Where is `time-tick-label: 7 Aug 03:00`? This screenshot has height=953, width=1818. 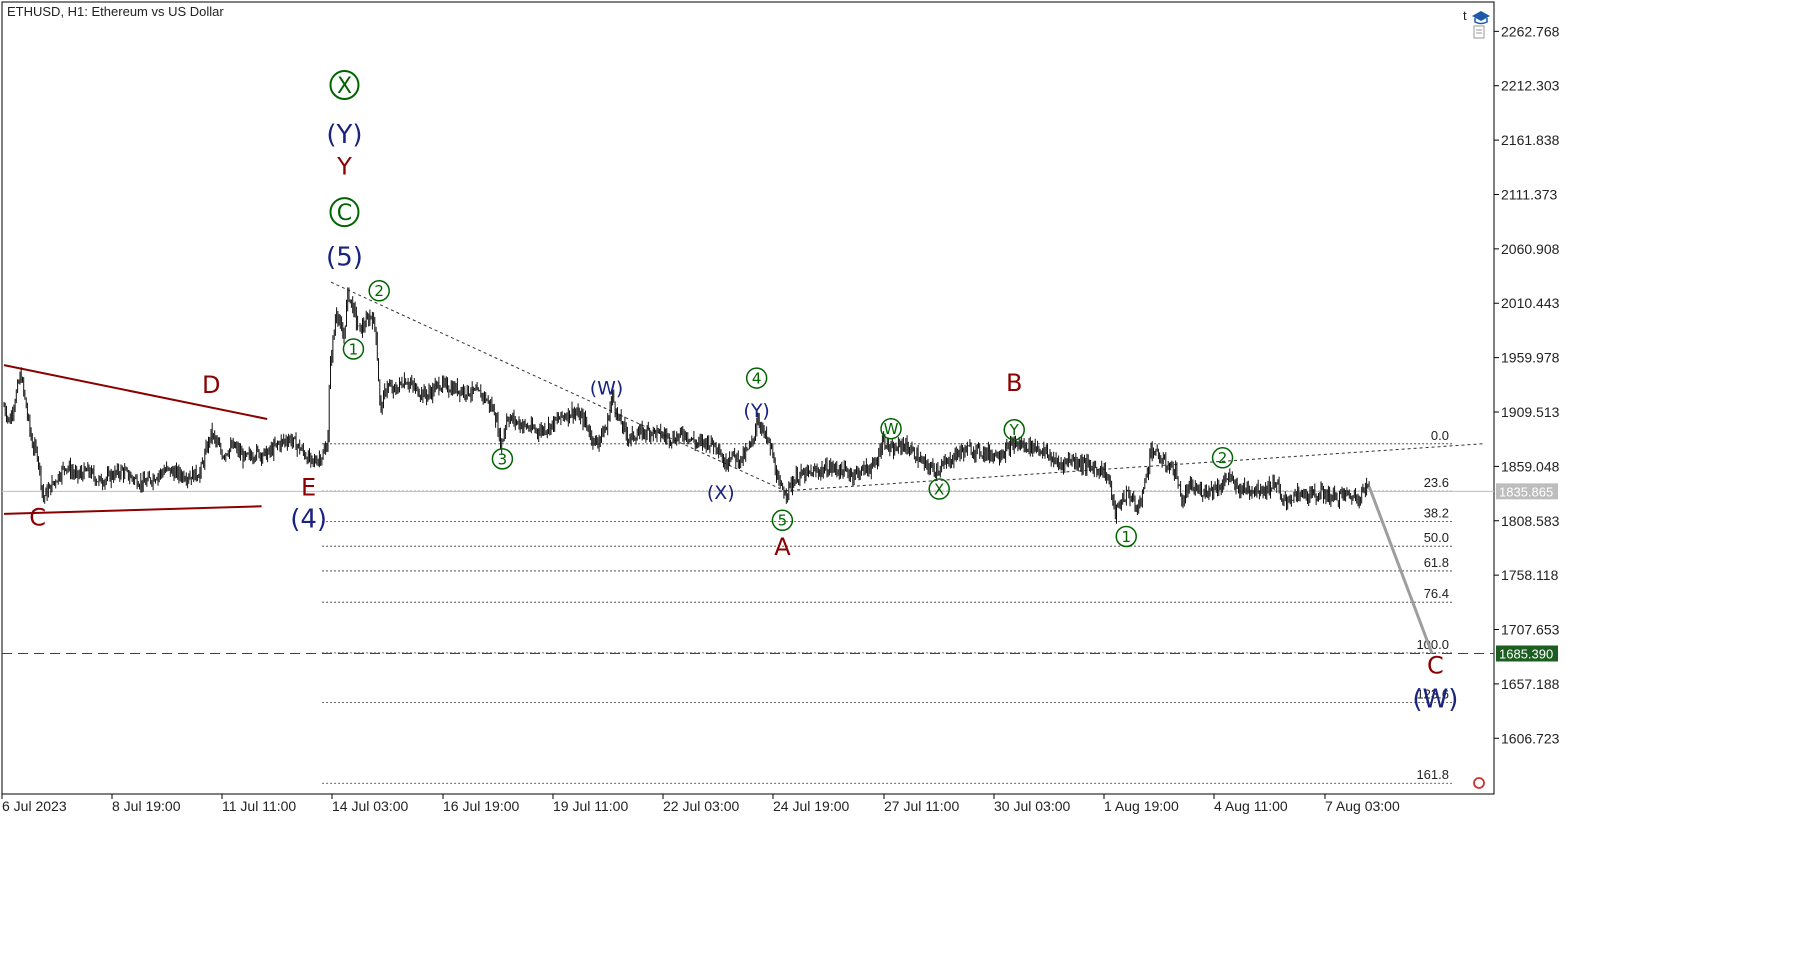
time-tick-label: 7 Aug 03:00 is located at coordinates (1362, 806).